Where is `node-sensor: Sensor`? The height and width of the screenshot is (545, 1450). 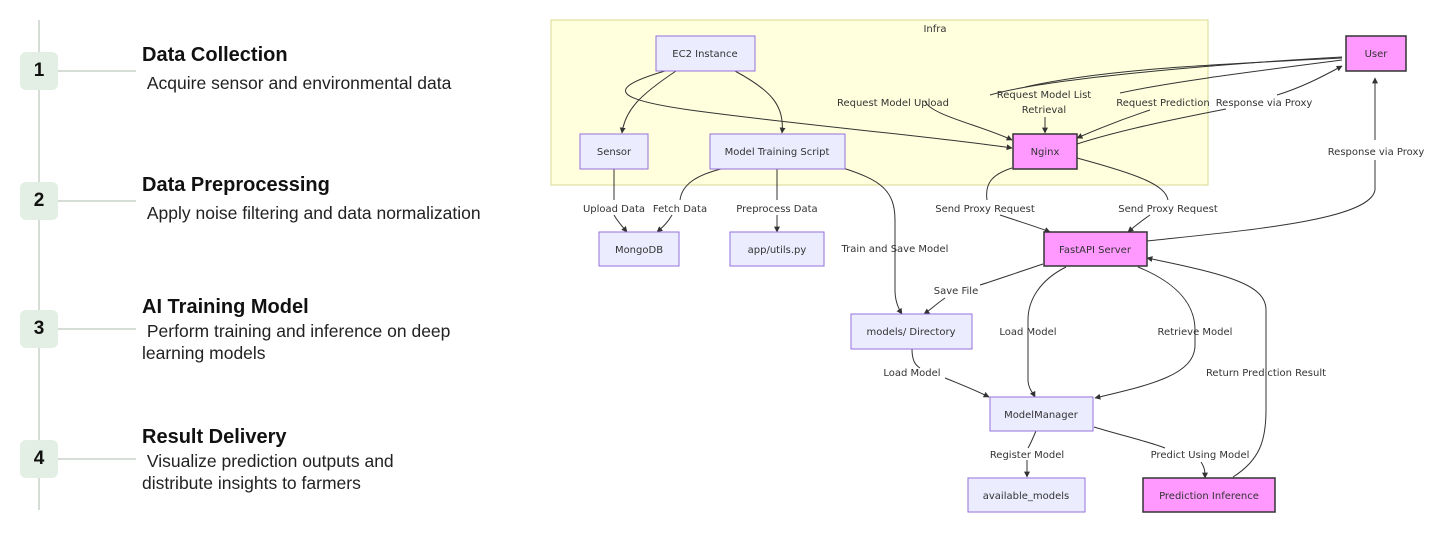
node-sensor: Sensor is located at coordinates (614, 151).